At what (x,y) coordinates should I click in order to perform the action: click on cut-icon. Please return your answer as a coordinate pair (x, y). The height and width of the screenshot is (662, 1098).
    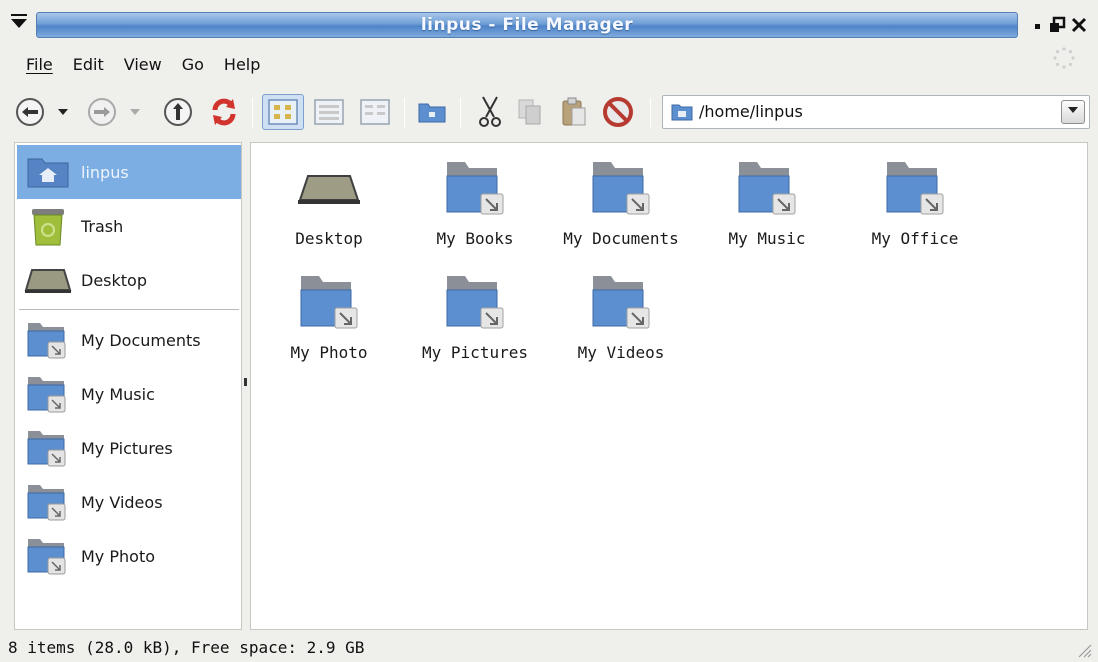
    Looking at the image, I should click on (490, 112).